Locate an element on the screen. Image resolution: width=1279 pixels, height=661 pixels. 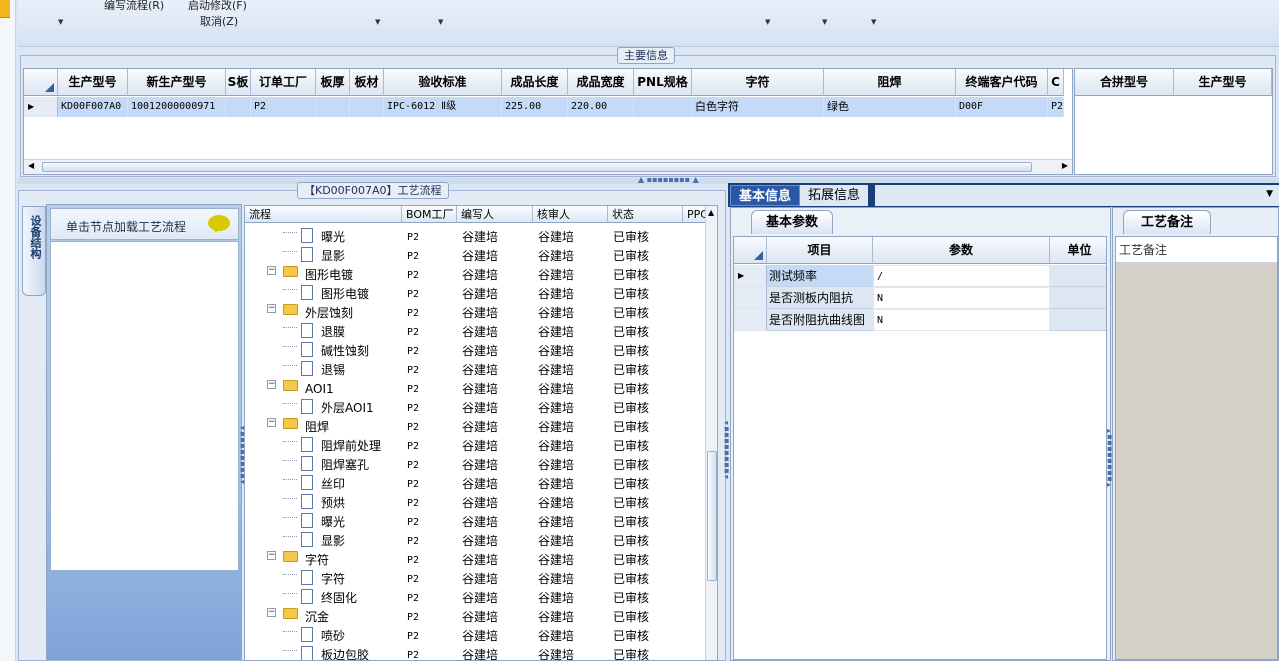
flow-tree-row: − 字符 P2 谷建培 谷建培 已审核 is located at coordinates (475, 560).